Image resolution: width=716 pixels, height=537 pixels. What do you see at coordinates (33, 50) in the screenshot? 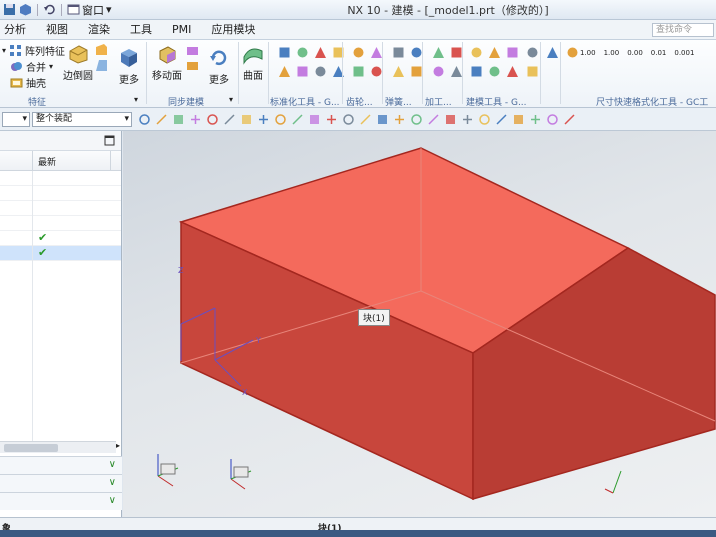
I see `pattern-feature-button: ▾ 阵列特征` at bounding box center [33, 50].